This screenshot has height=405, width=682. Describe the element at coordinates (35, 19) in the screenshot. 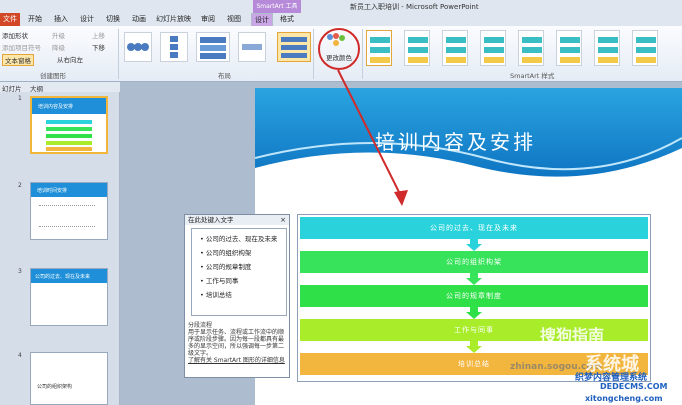

I see `tab-home: 开始` at that location.